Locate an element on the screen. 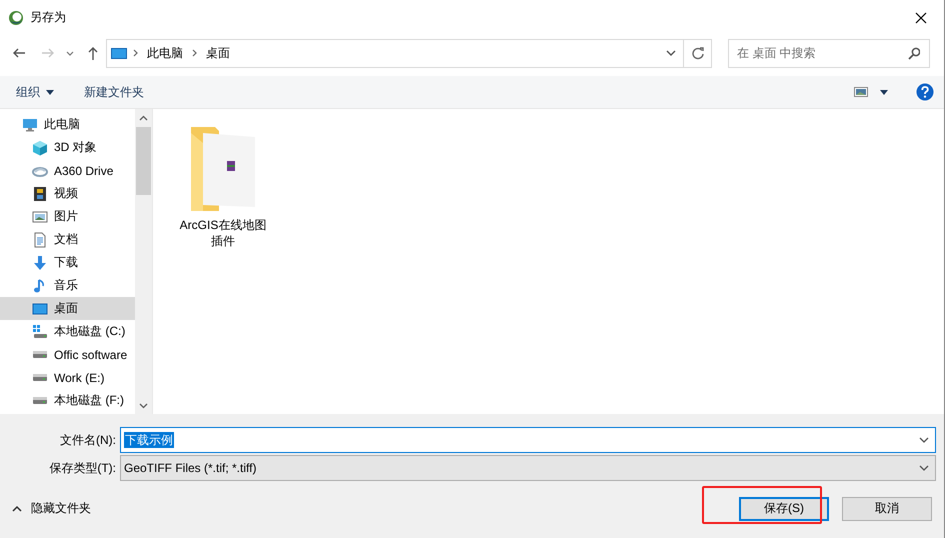 This screenshot has width=945, height=538. sidebar-item: 视频 is located at coordinates (67, 193).